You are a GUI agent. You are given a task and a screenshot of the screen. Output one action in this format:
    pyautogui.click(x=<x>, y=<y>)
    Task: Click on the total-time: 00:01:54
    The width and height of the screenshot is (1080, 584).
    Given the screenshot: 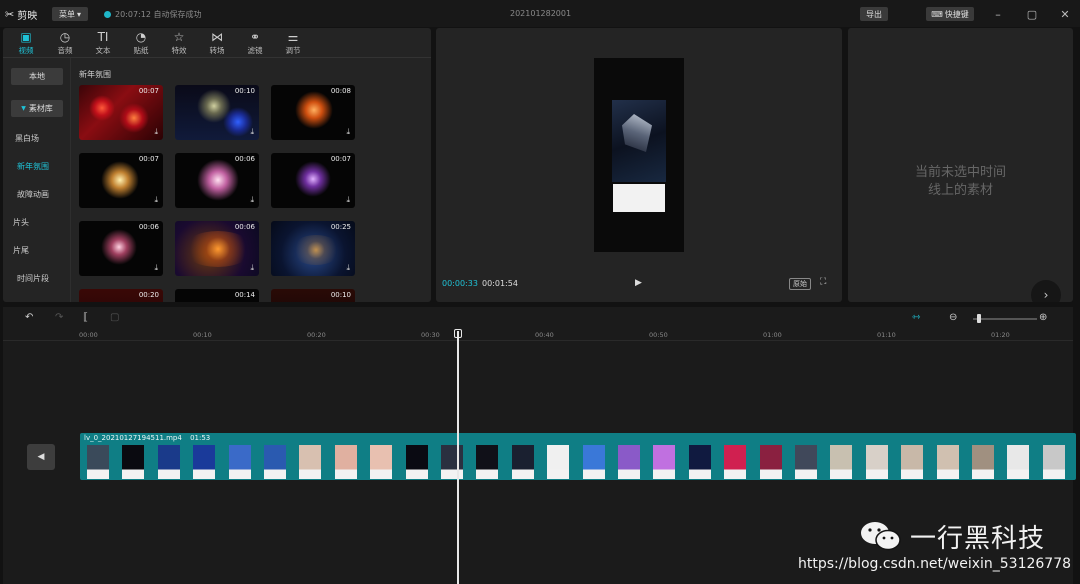 What is the action you would take?
    pyautogui.click(x=500, y=283)
    